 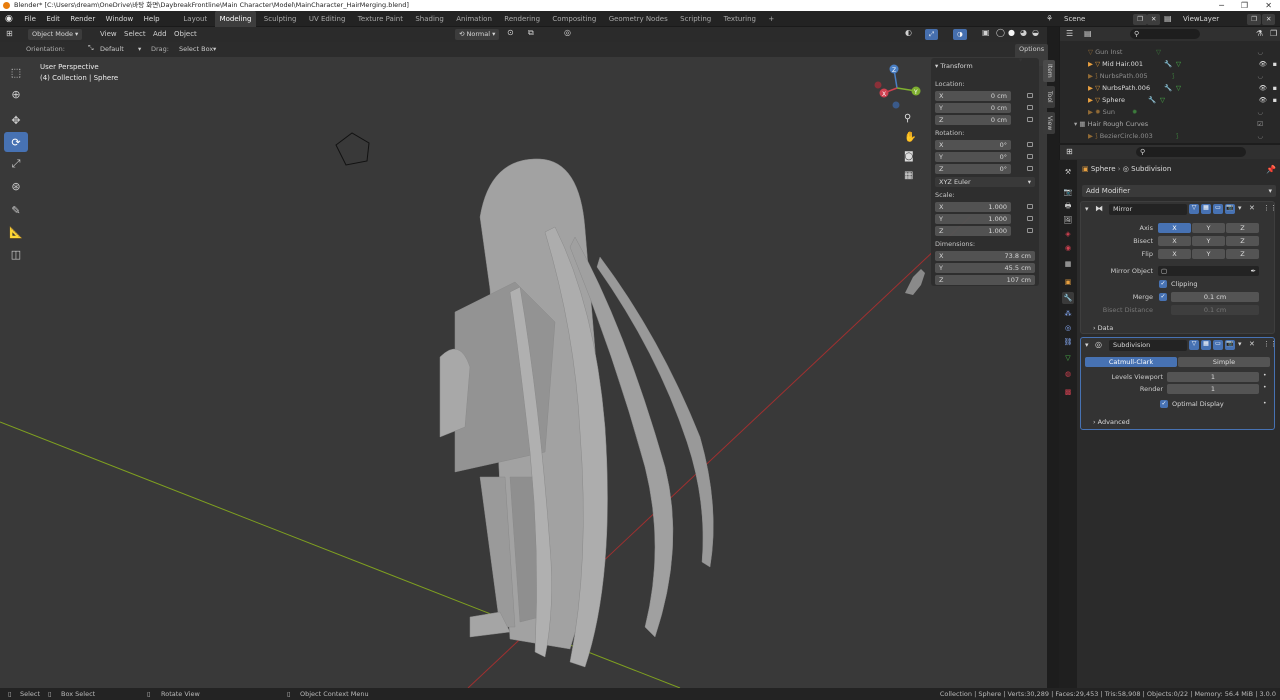 I want to click on tab-rendering: Rendering, so click(x=522, y=19).